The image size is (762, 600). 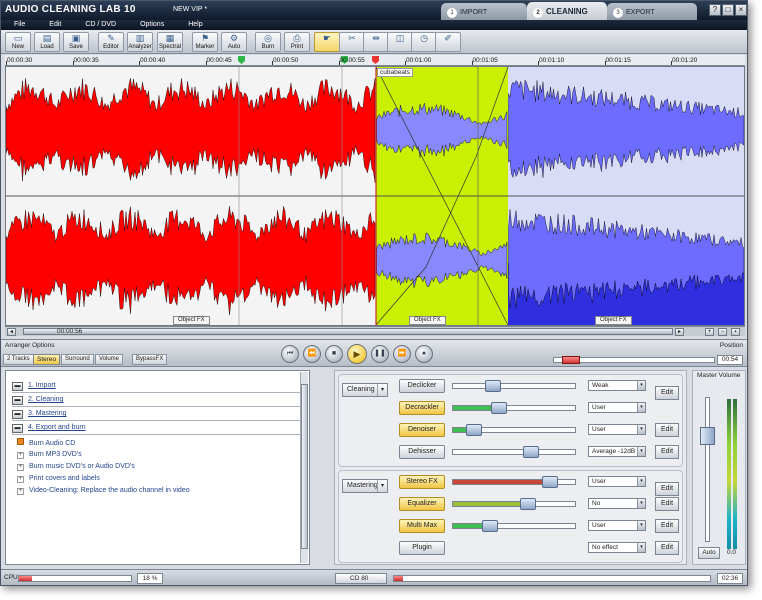 I want to click on tree-scroll-thumb, so click(x=304, y=466).